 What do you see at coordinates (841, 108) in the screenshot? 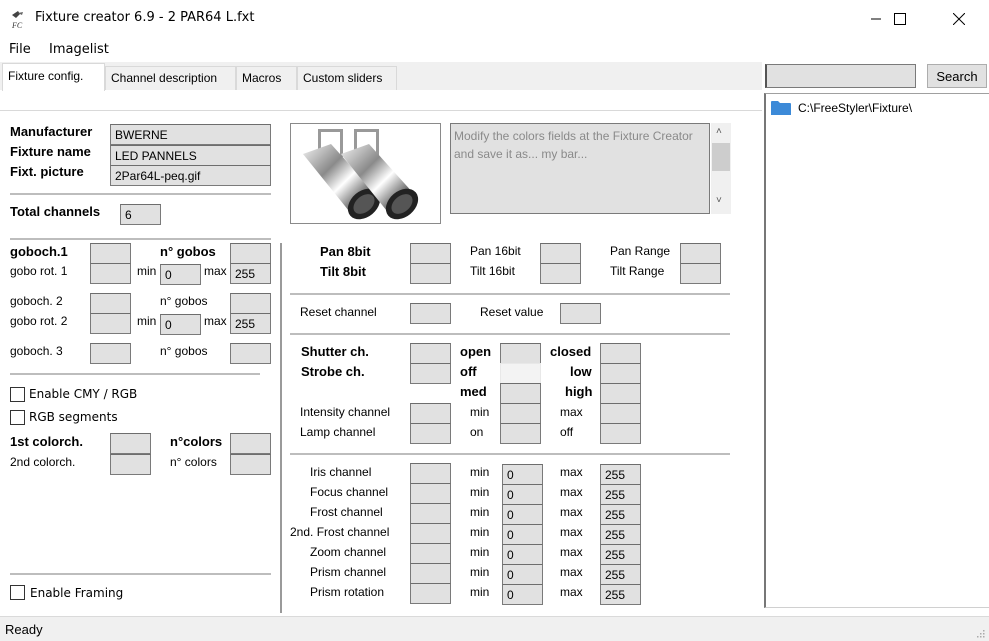
I see `tree-item: C:\FreeStyler\Fixture\` at bounding box center [841, 108].